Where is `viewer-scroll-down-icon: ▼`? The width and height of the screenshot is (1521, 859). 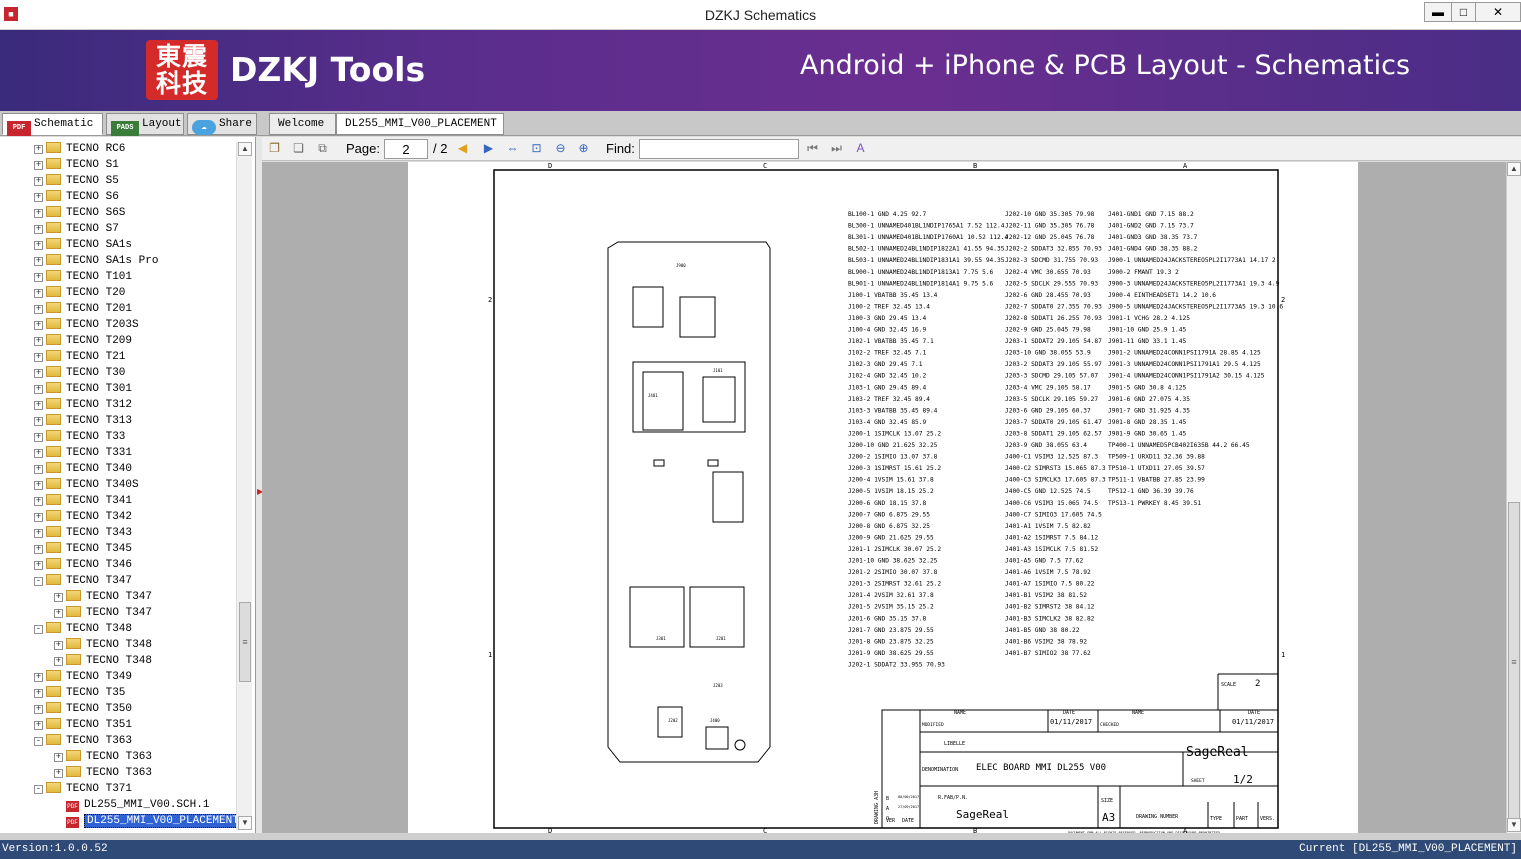 viewer-scroll-down-icon: ▼ is located at coordinates (1514, 825).